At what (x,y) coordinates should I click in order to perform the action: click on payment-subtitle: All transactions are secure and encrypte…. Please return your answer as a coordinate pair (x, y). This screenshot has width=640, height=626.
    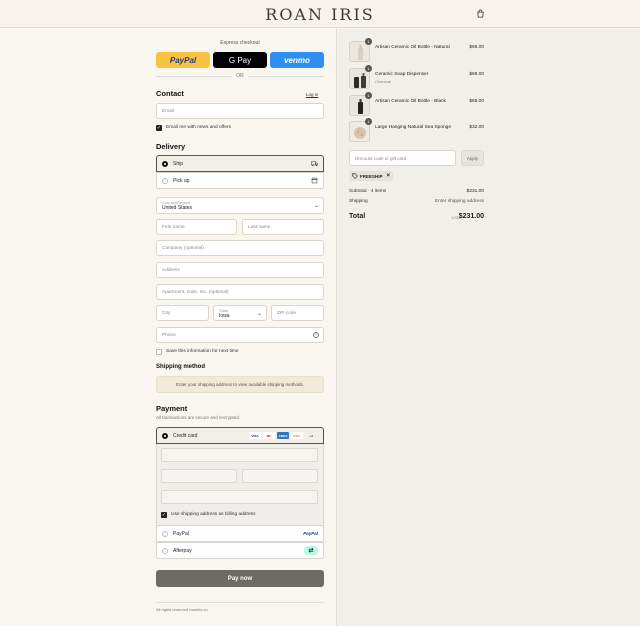
    Looking at the image, I should click on (198, 417).